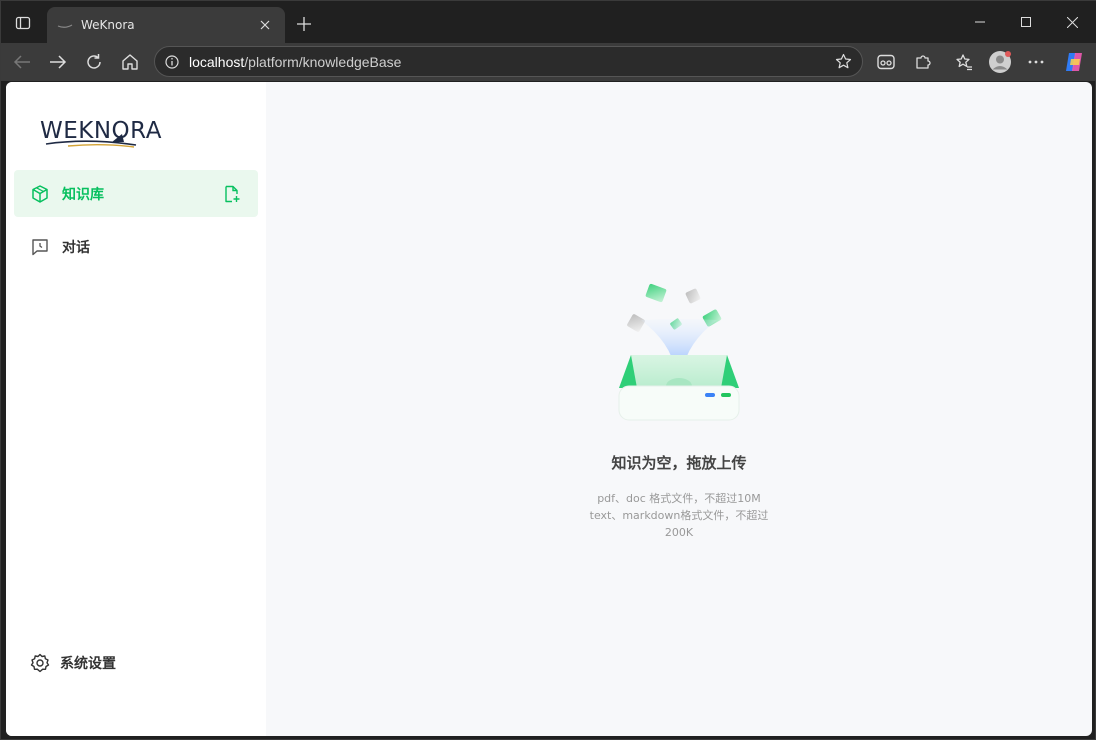  What do you see at coordinates (76, 247) in the screenshot?
I see `sidebar-item-label: 对话` at bounding box center [76, 247].